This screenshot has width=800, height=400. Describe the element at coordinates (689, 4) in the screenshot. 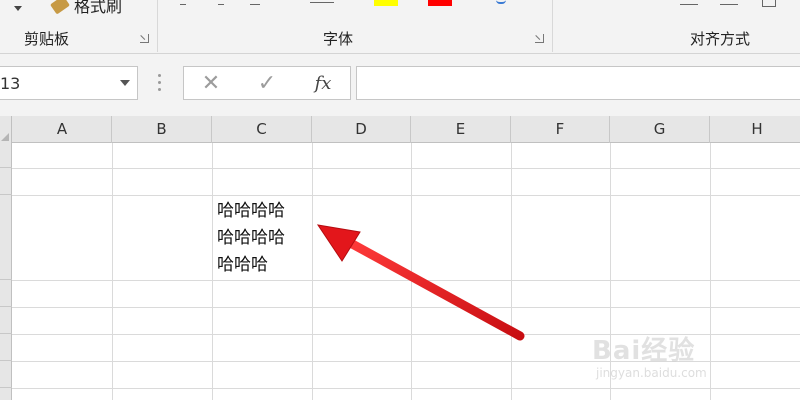

I see `align-top-icon` at that location.